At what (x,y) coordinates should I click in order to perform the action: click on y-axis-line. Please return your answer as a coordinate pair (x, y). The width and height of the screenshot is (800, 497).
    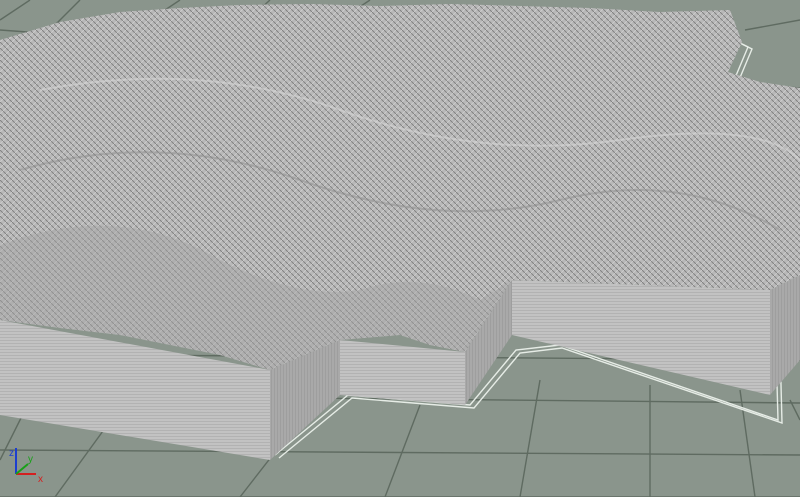
    Looking at the image, I should click on (22, 469).